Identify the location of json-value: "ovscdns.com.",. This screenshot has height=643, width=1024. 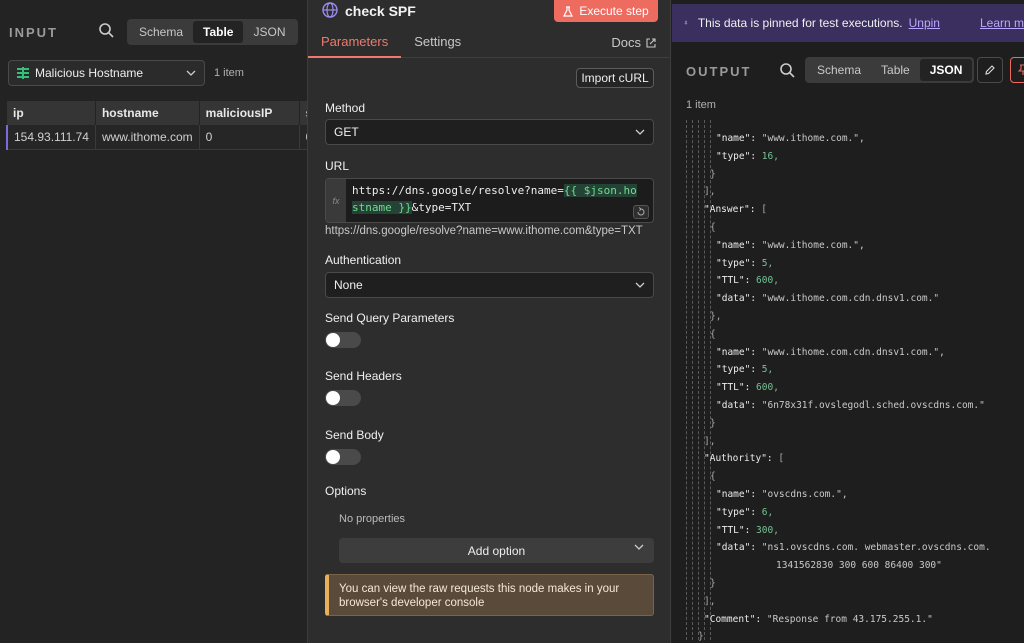
(805, 494).